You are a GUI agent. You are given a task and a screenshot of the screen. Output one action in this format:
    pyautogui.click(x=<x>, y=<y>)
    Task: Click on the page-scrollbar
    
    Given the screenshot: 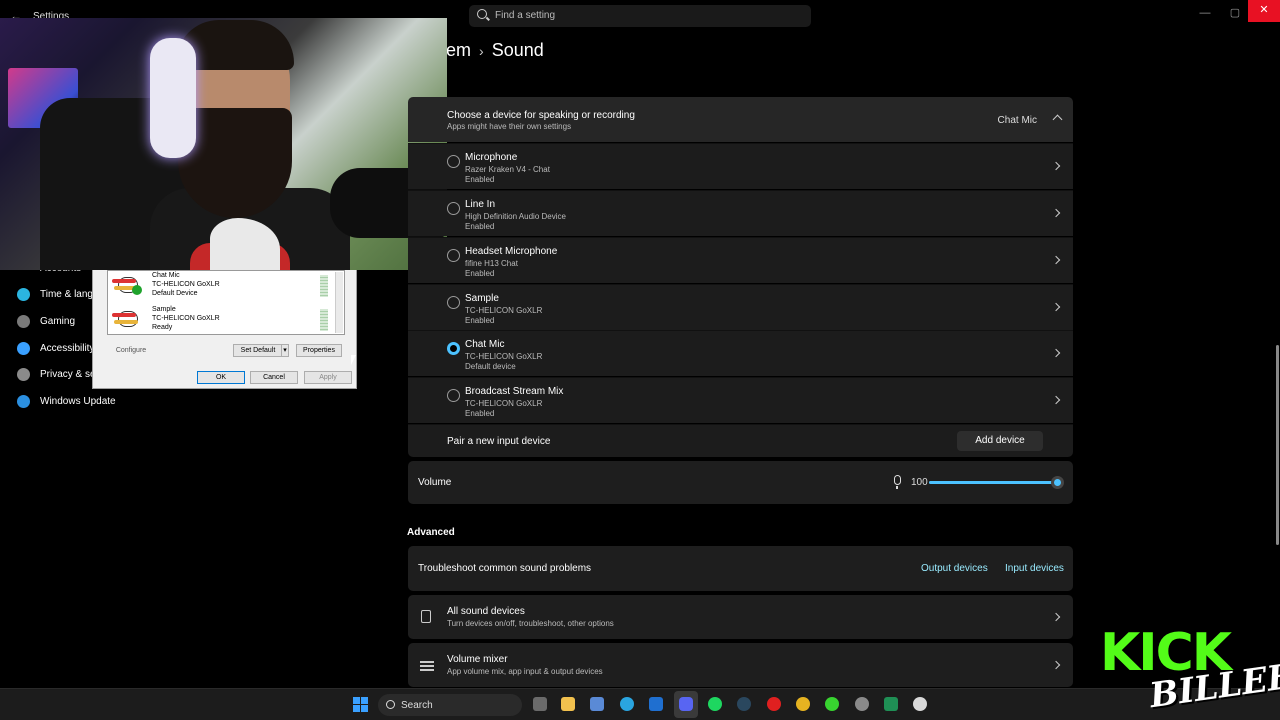 What is the action you would take?
    pyautogui.click(x=1277, y=445)
    